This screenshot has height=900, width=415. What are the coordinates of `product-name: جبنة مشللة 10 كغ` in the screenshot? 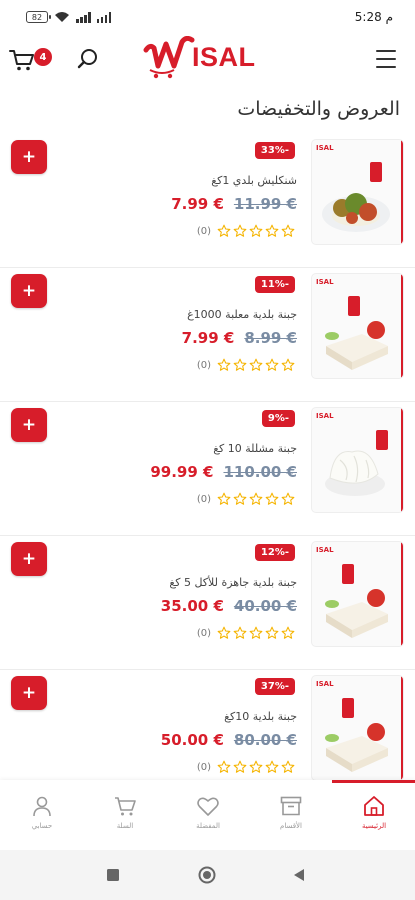 It's located at (255, 448).